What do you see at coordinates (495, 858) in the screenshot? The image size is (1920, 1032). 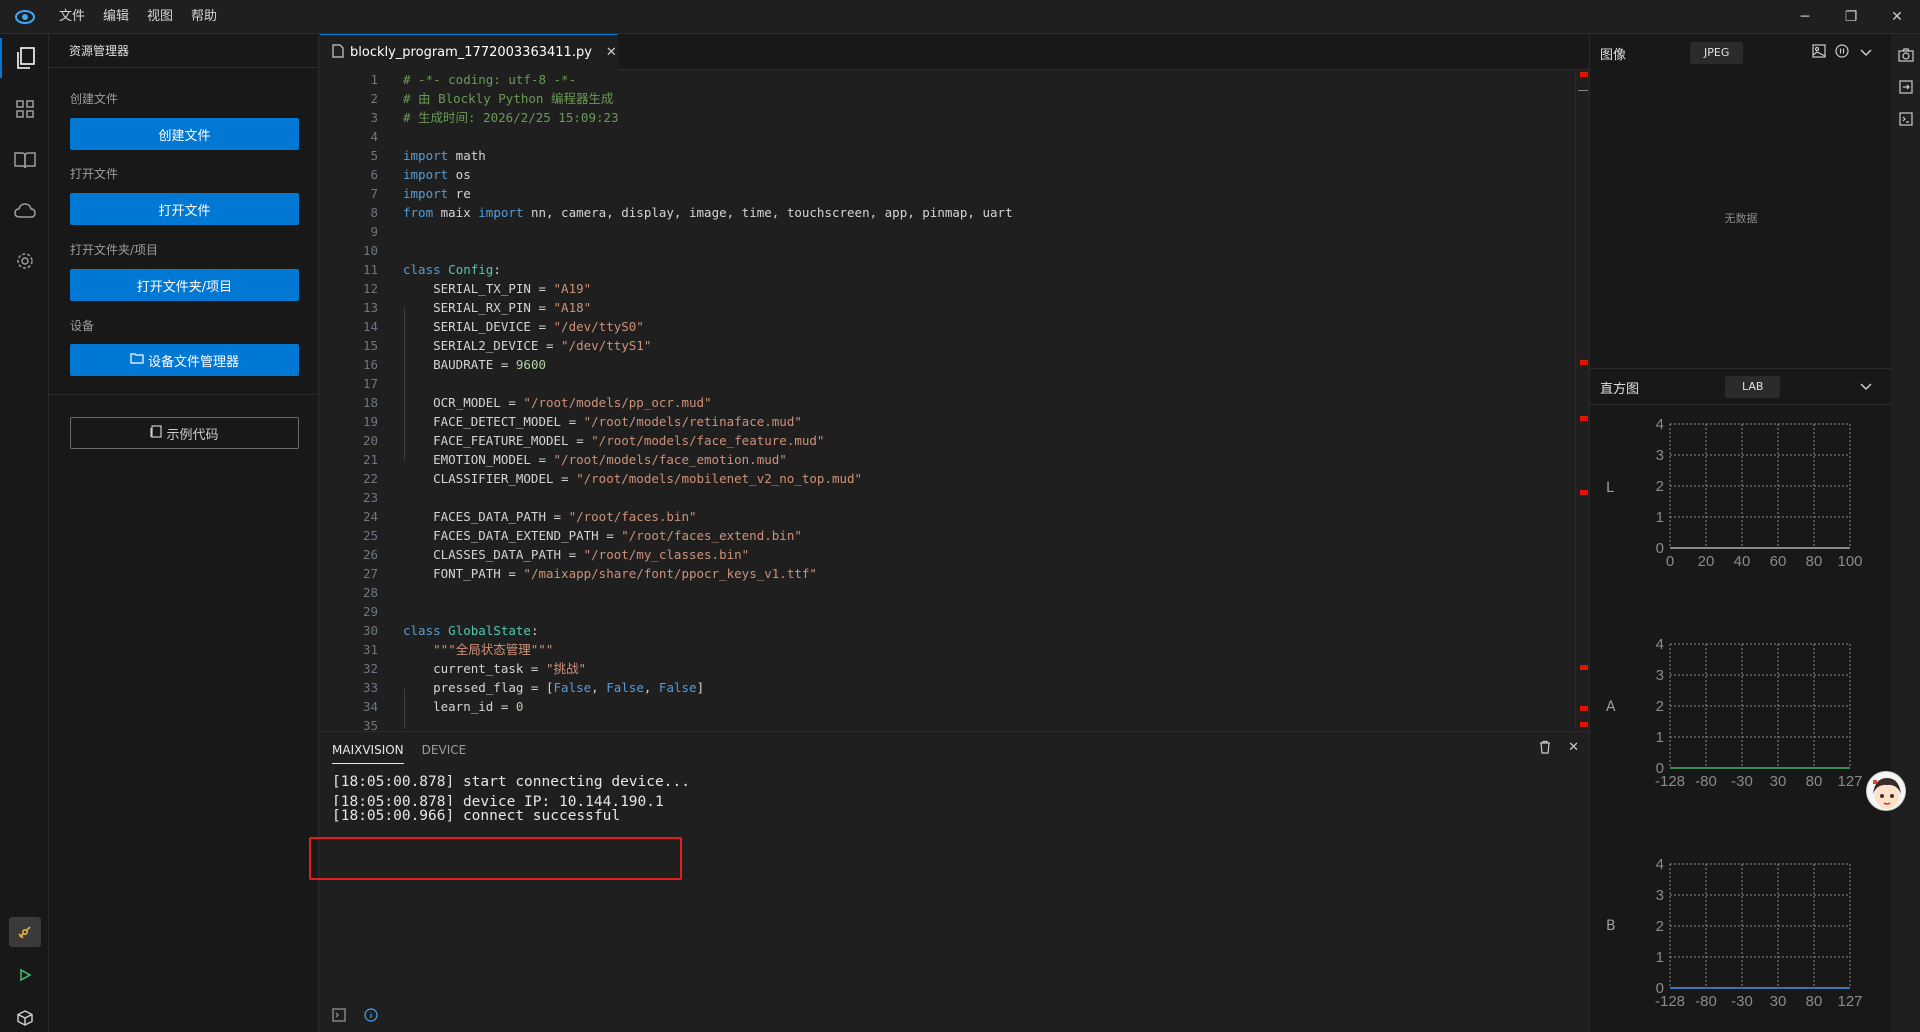 I see `highlight-box` at bounding box center [495, 858].